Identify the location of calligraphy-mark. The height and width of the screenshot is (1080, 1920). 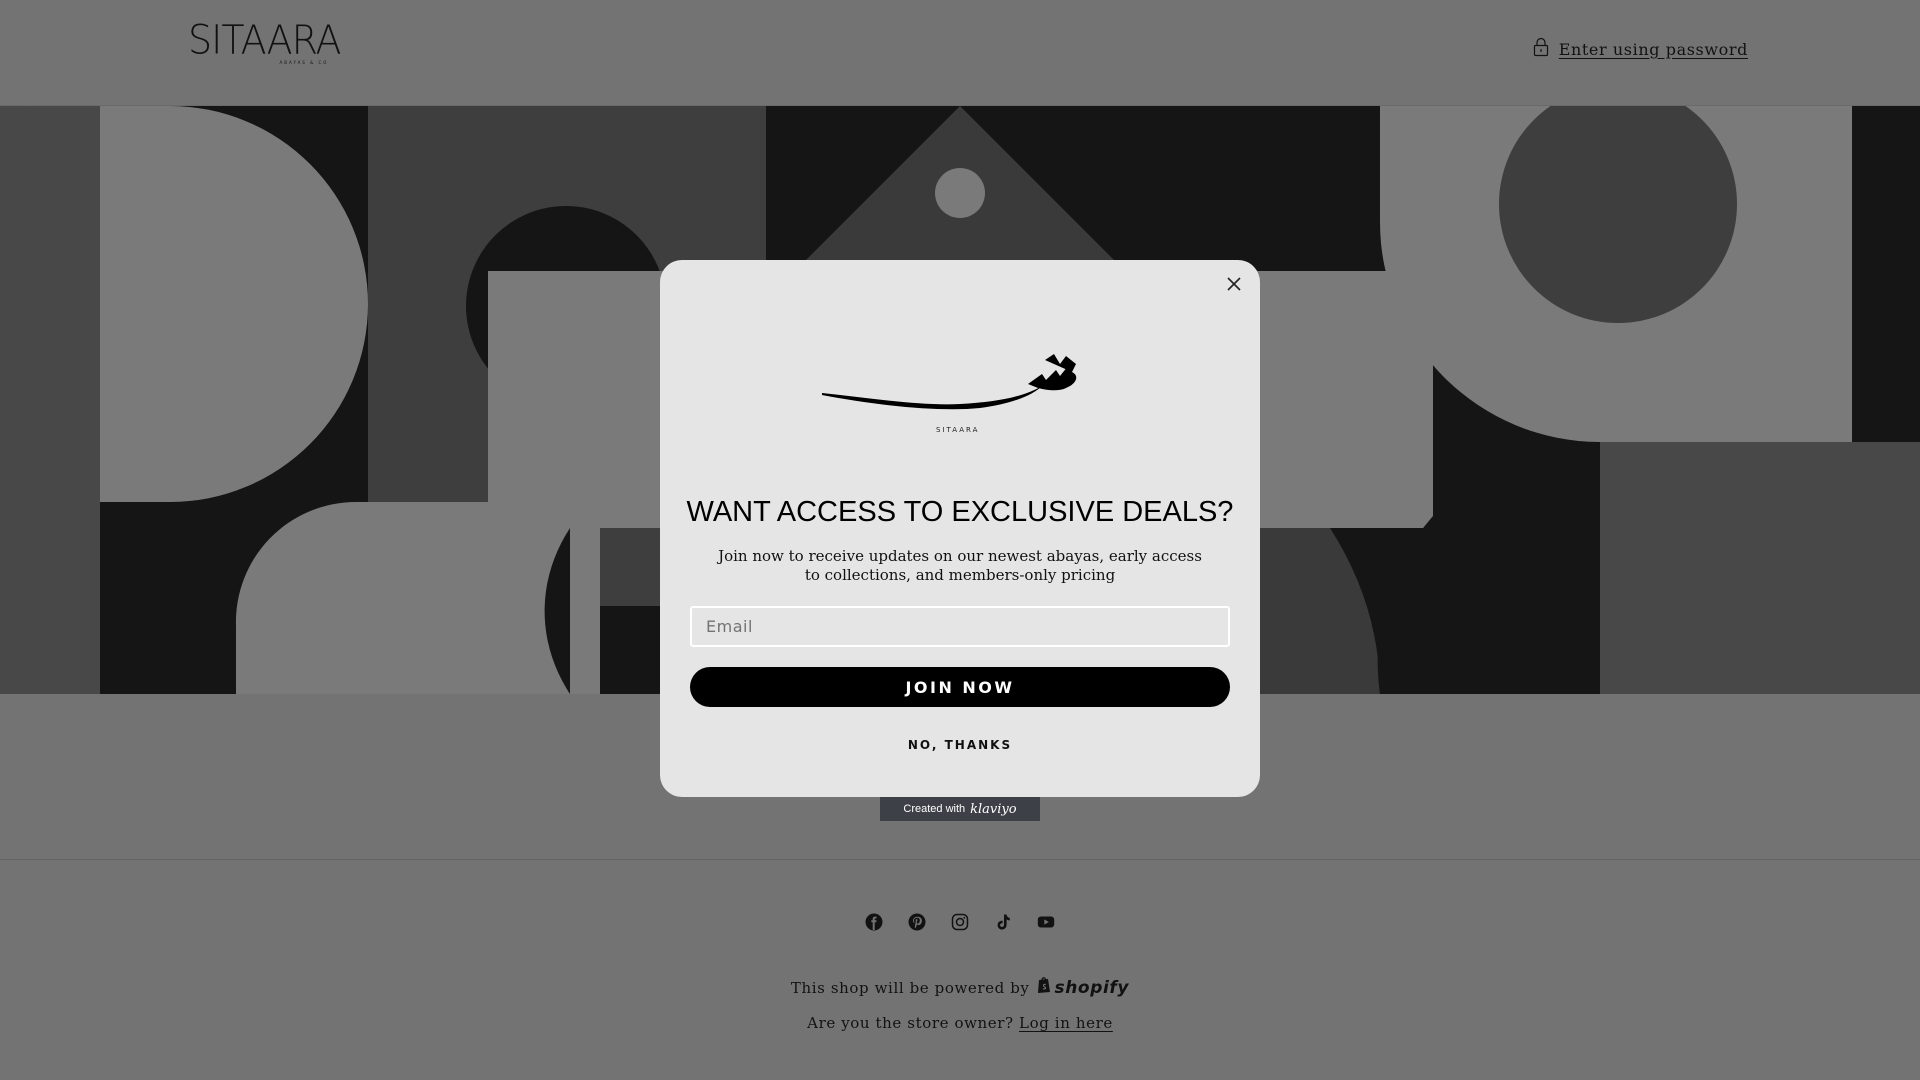
(949, 382).